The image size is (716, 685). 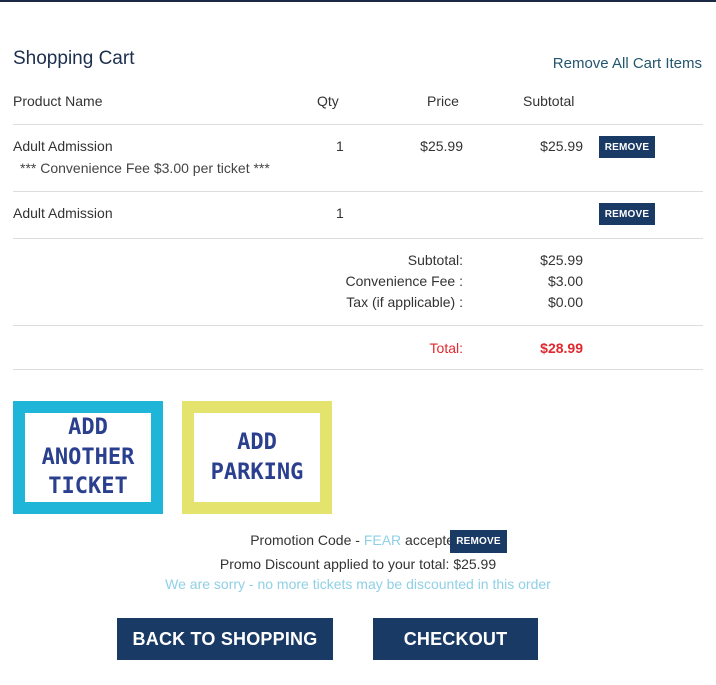 What do you see at coordinates (88, 457) in the screenshot?
I see `add-another-ticket-button: ADD ANOTHER TICKET` at bounding box center [88, 457].